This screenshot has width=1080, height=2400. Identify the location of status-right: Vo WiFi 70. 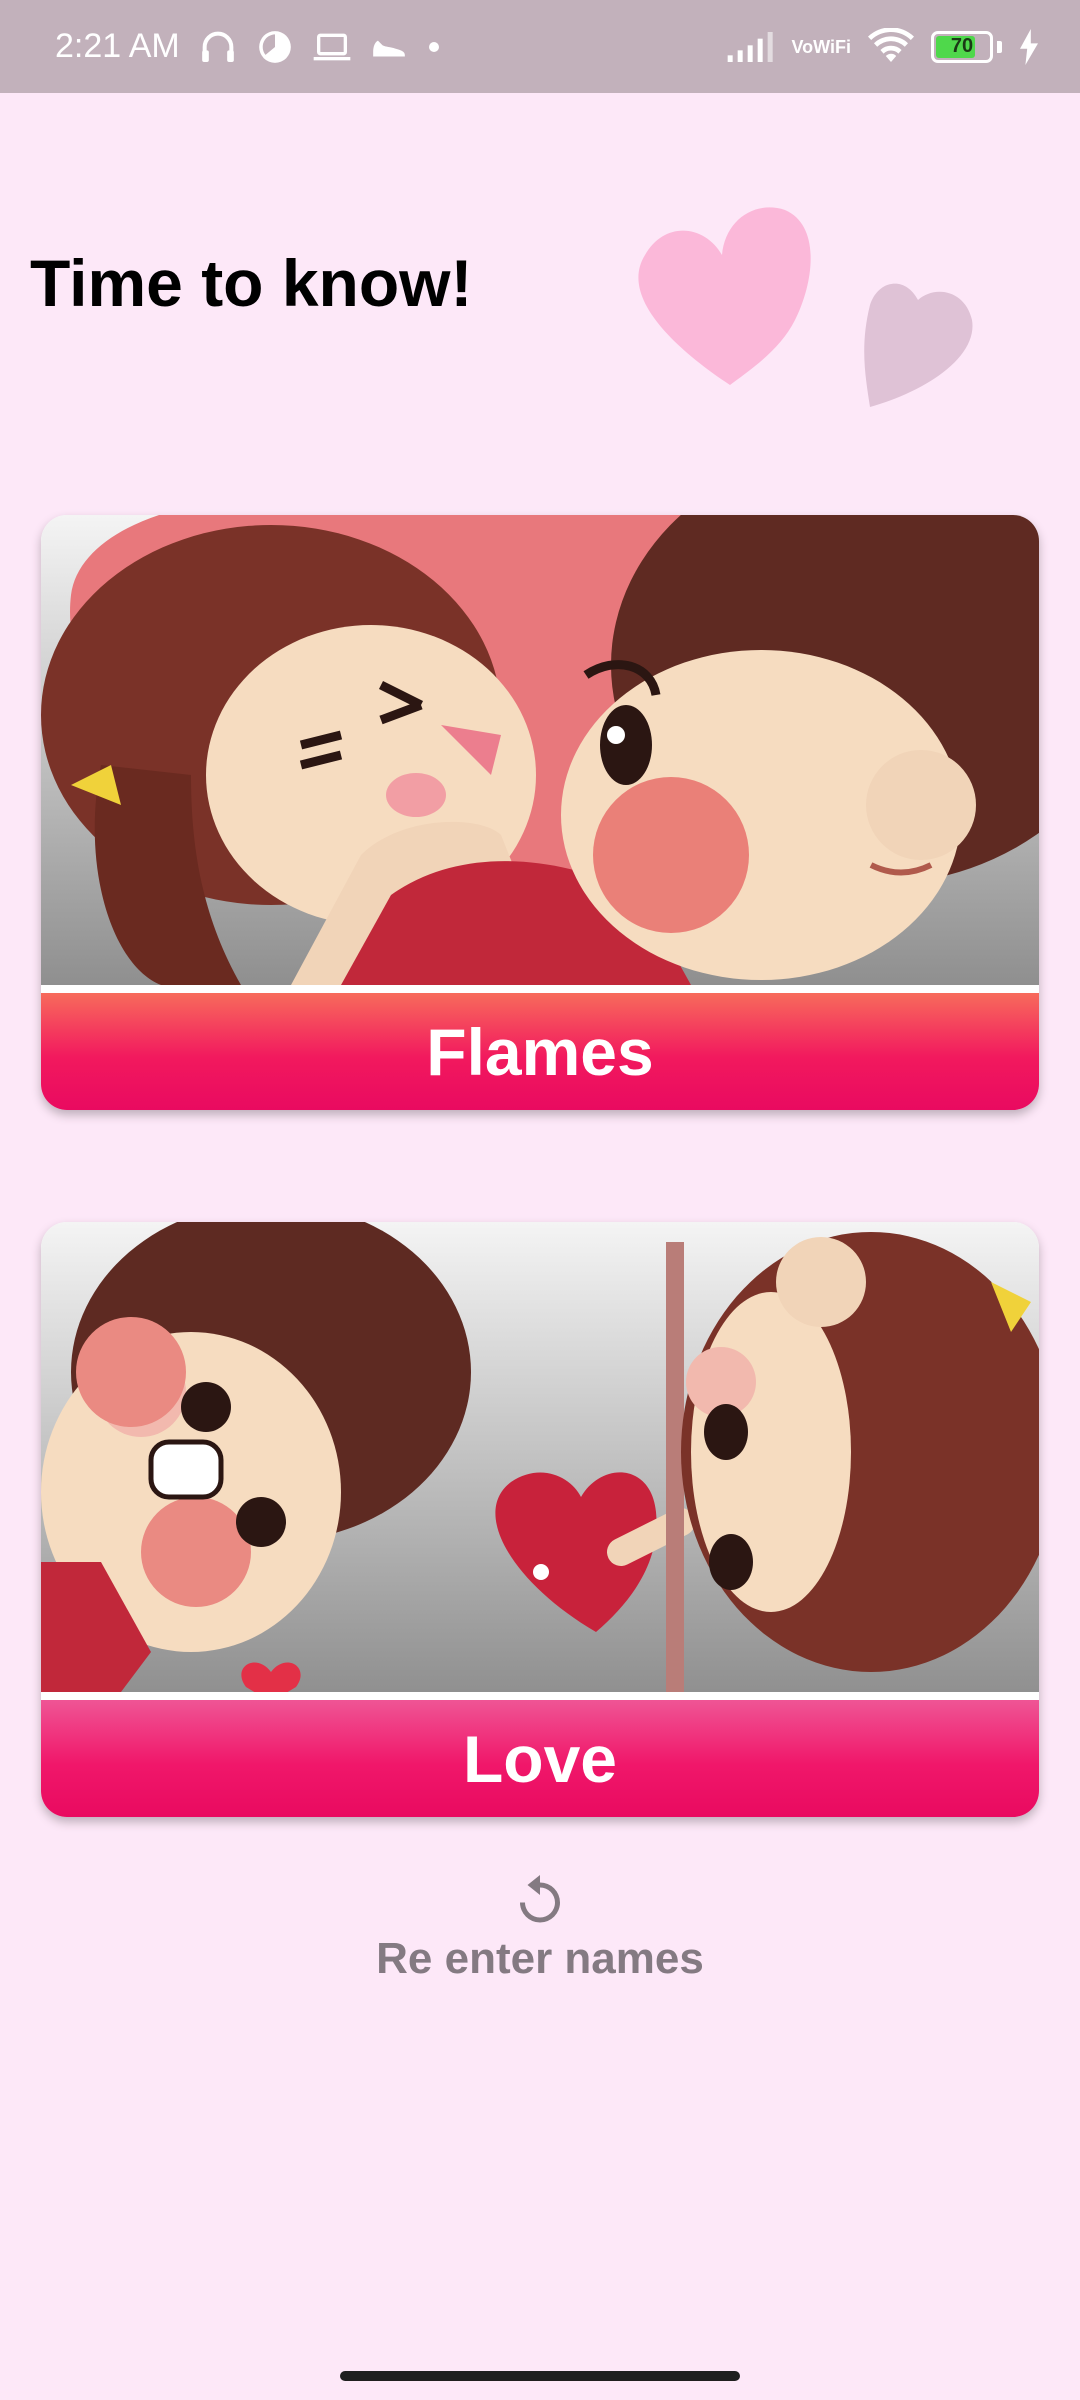
(883, 46).